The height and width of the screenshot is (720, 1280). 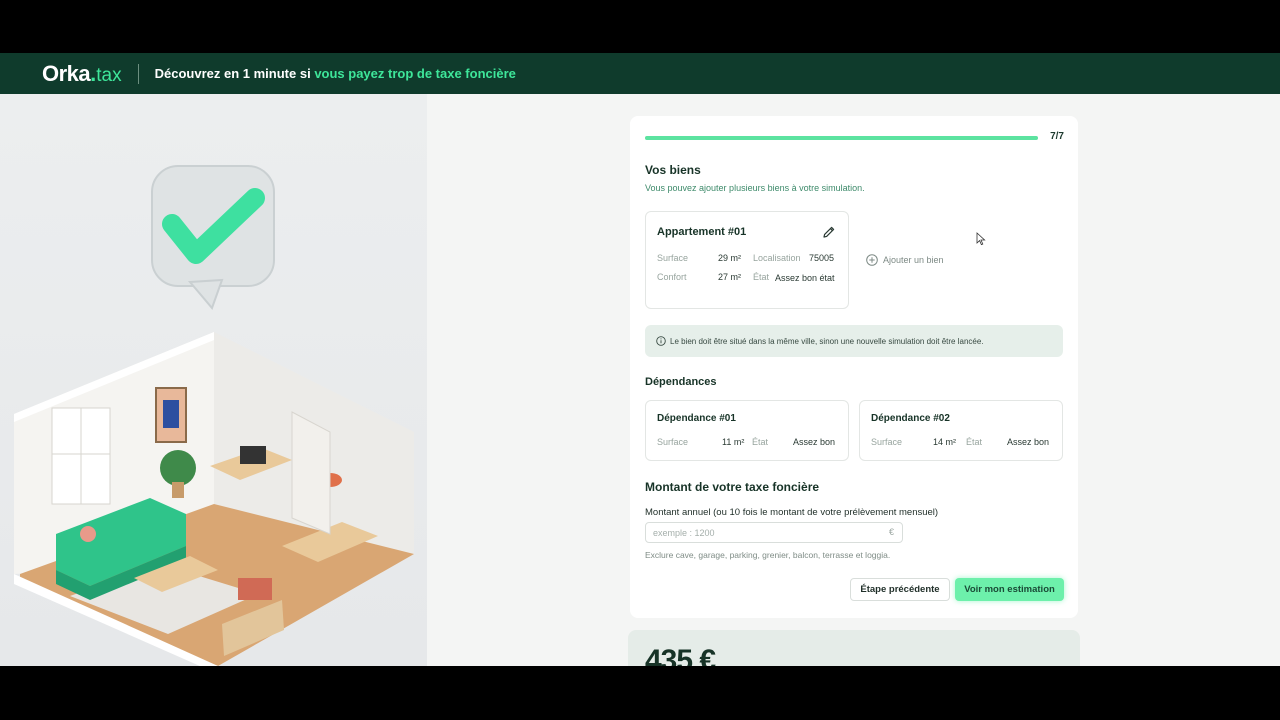 I want to click on etat-value: Assez bon état, so click(x=805, y=278).